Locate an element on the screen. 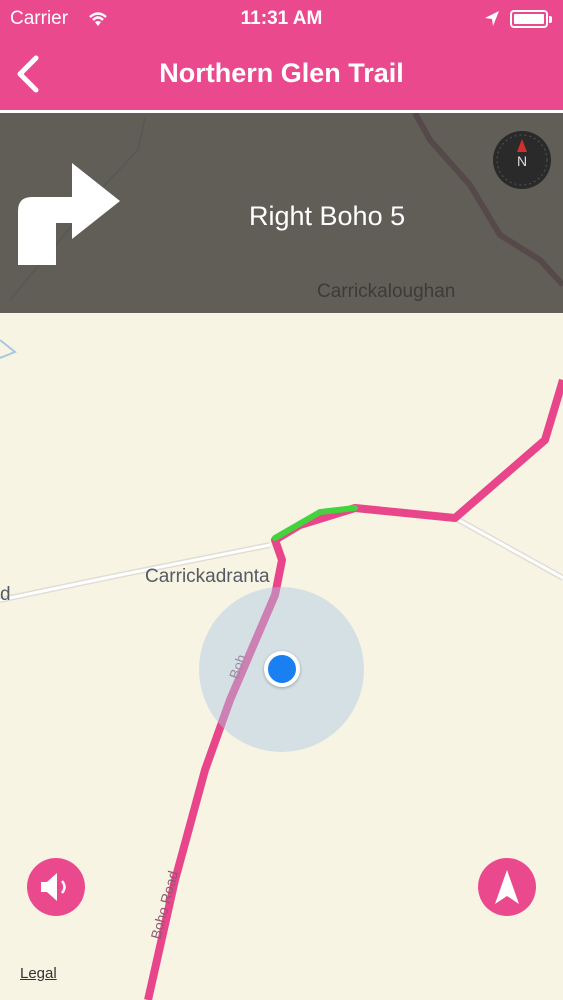 This screenshot has width=563, height=1000. instruction-text: Right Boho 5 is located at coordinates (327, 216).